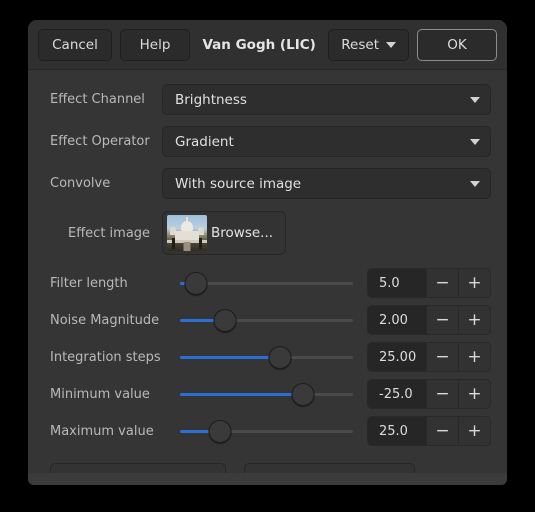  Describe the element at coordinates (89, 283) in the screenshot. I see `filter-length-label: Filter length` at that location.